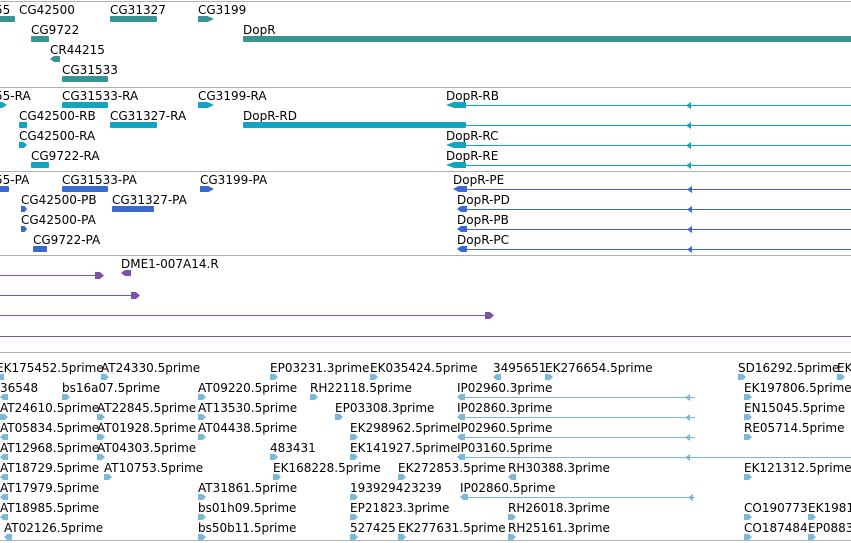  I want to click on feature-label: 527425, so click(373, 528).